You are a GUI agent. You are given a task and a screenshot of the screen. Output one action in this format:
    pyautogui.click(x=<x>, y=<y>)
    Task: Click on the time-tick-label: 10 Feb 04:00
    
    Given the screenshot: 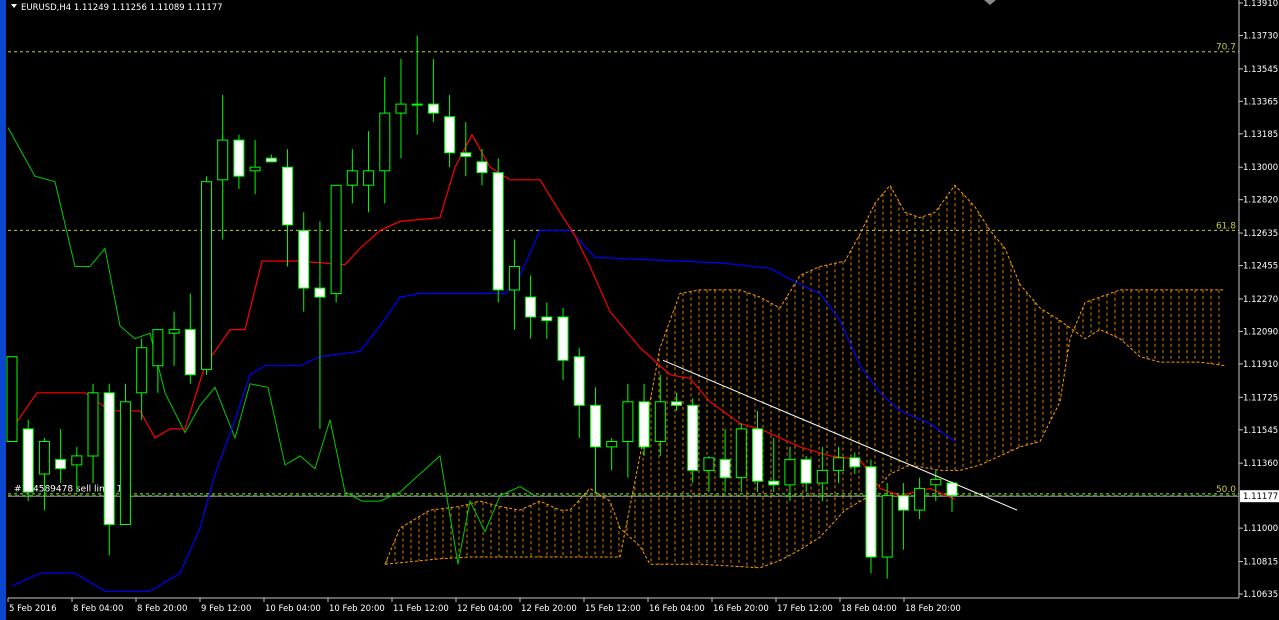 What is the action you would take?
    pyautogui.click(x=293, y=609)
    